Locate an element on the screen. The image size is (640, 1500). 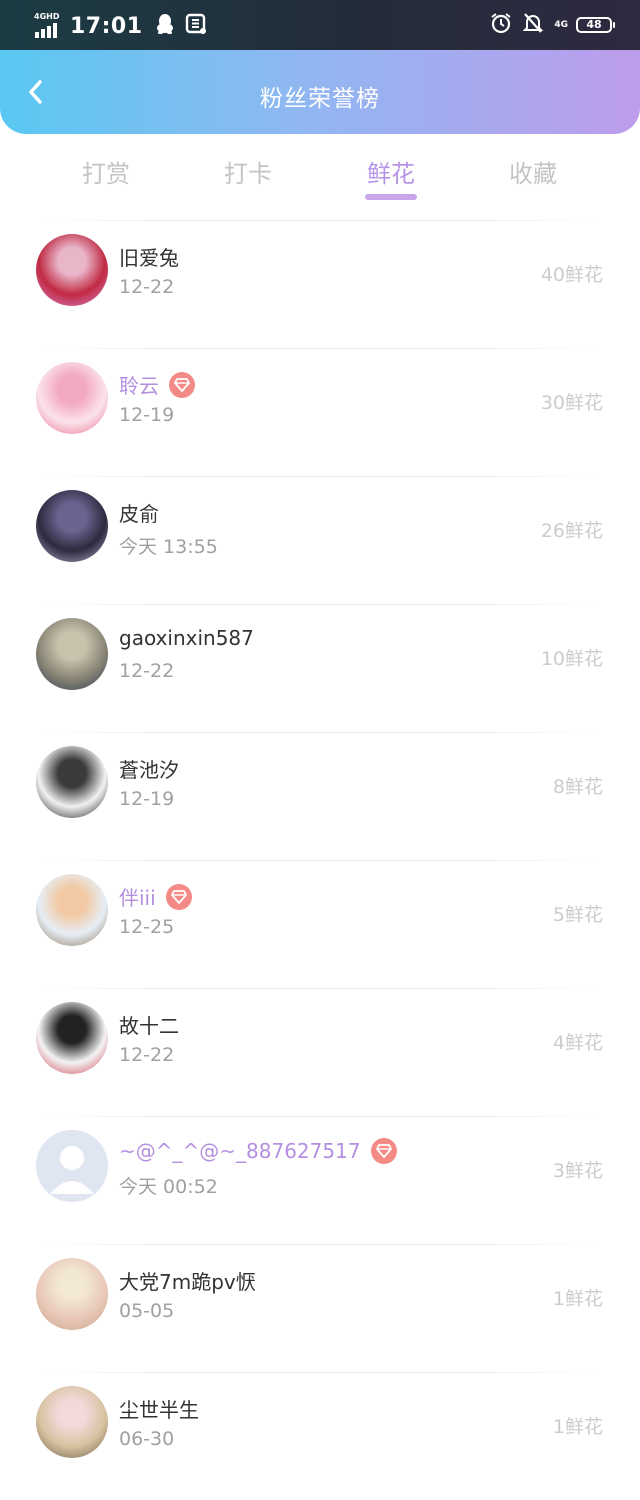
fan-name-text: 大党7m跪pv恹 is located at coordinates (187, 1282).